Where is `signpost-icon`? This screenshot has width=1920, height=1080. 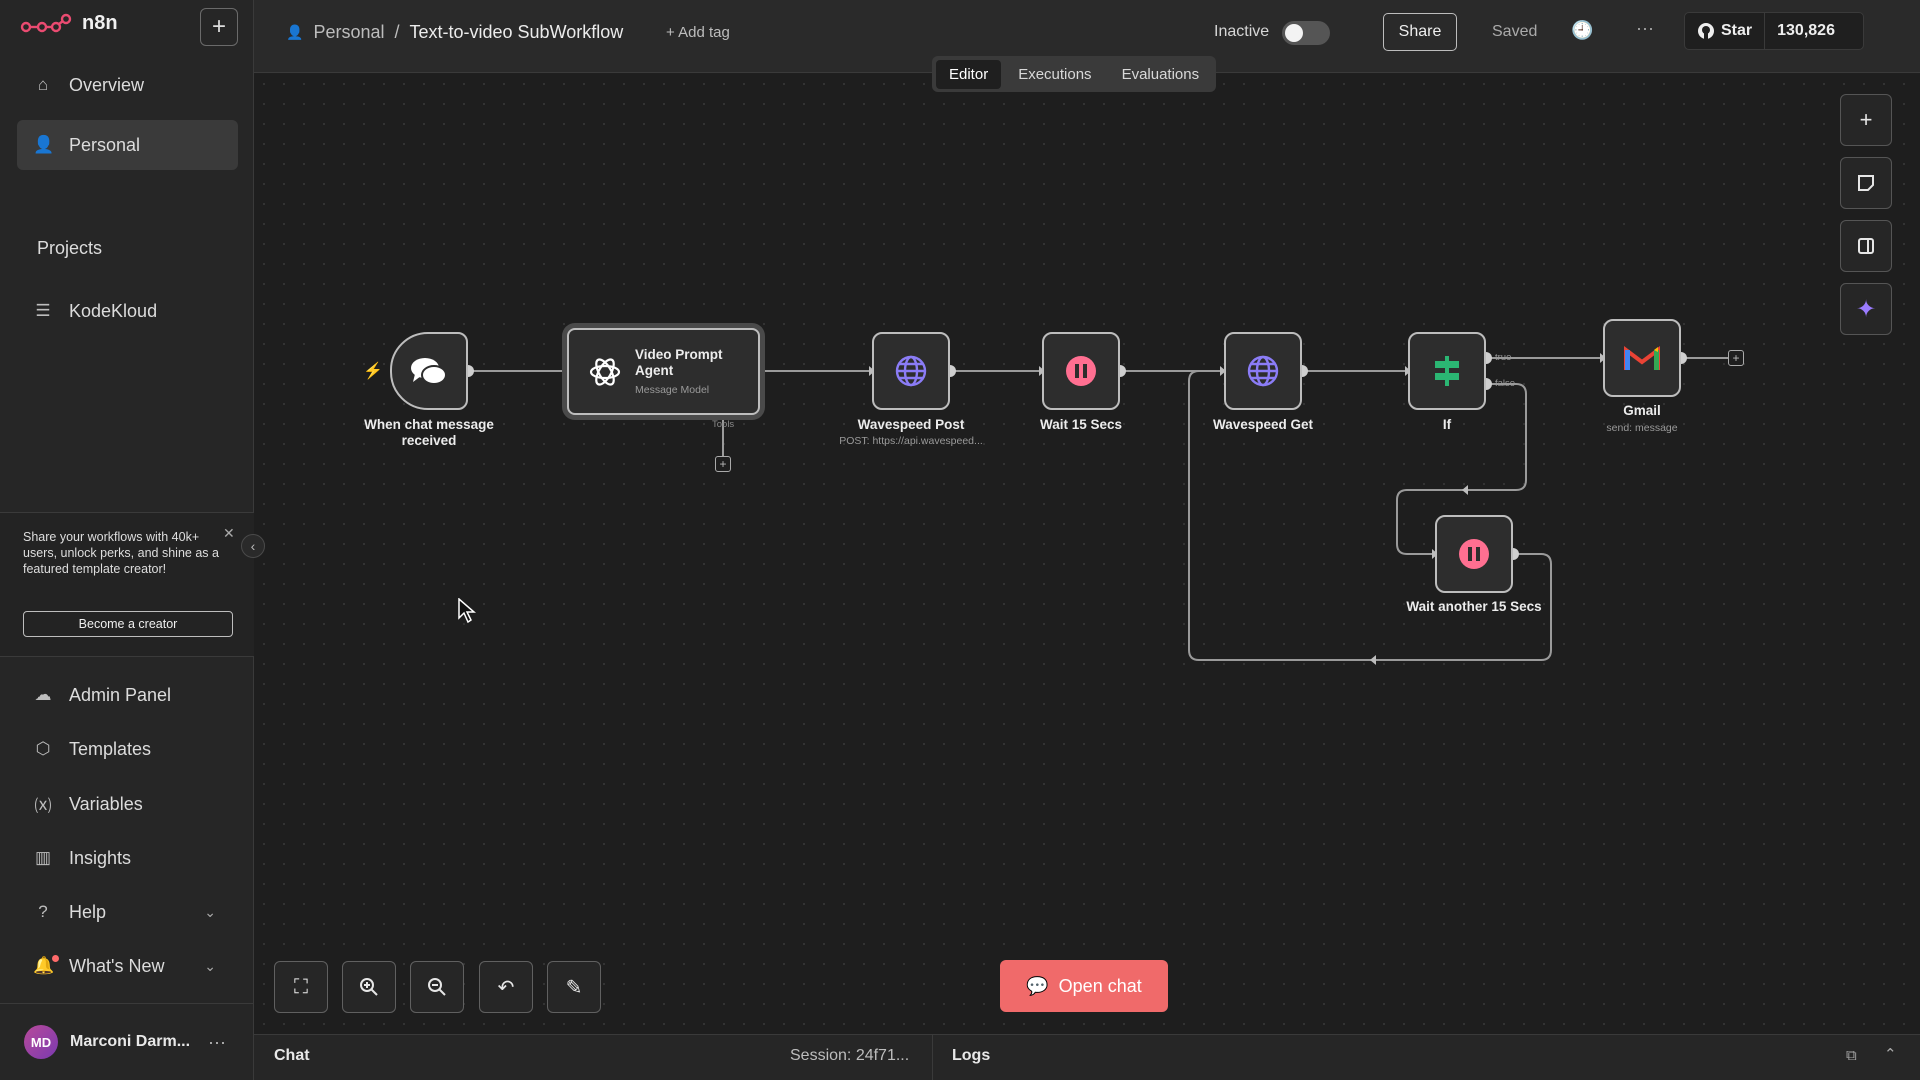
signpost-icon is located at coordinates (1447, 371).